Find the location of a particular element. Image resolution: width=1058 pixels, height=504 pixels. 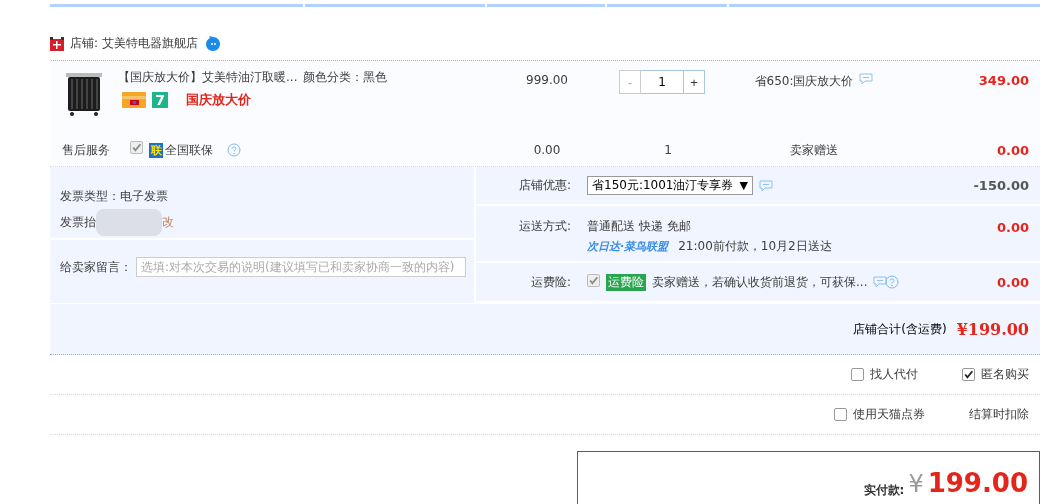

insurance-checkbox is located at coordinates (593, 280).